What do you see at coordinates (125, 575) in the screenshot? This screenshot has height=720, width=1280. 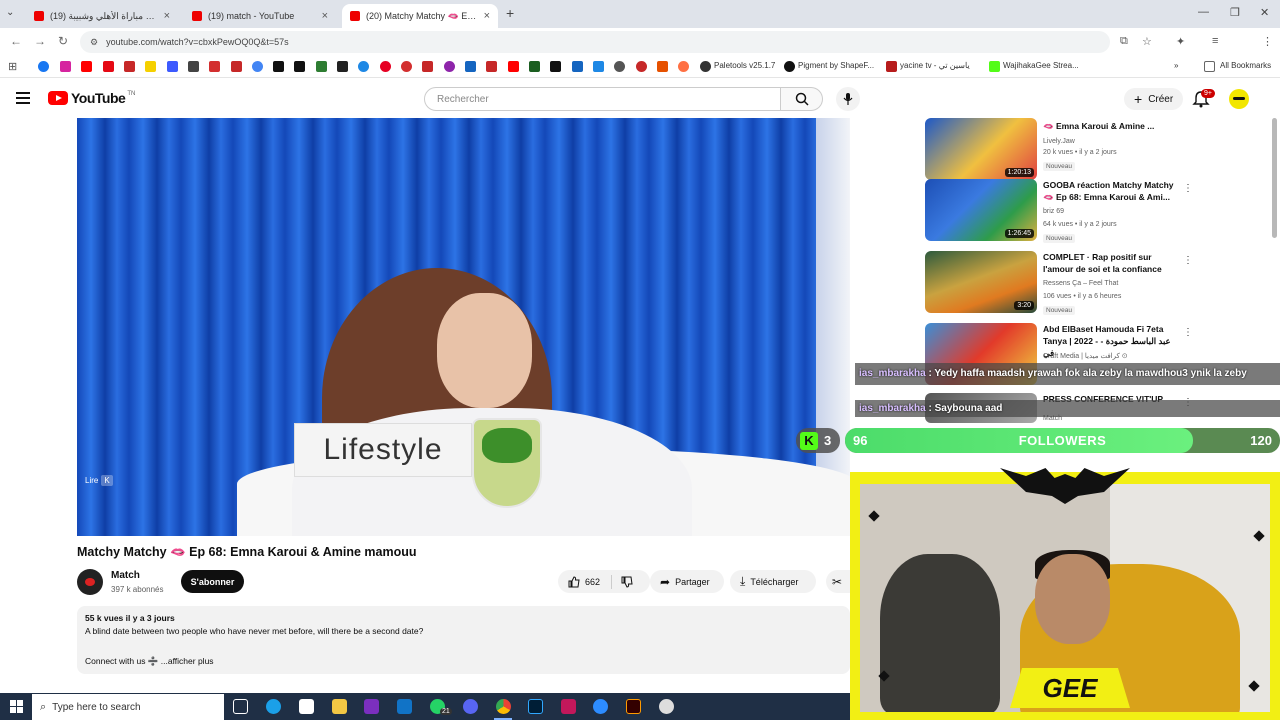 I see `channel-name: Match` at bounding box center [125, 575].